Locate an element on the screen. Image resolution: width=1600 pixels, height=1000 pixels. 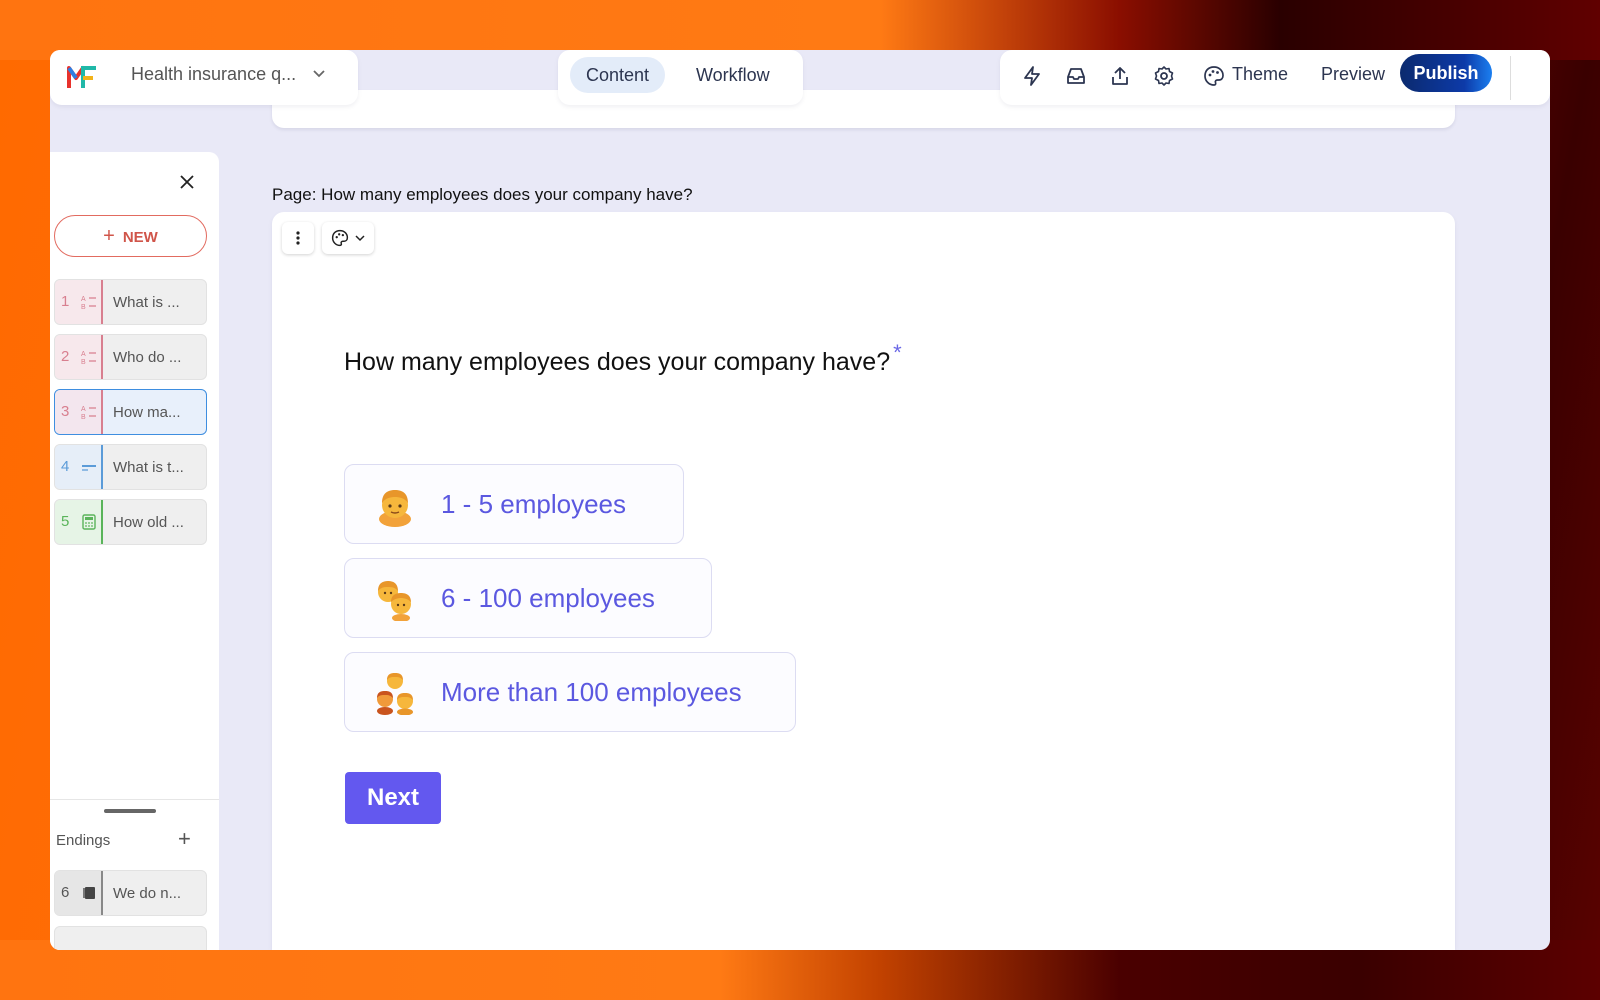
app-logo-icon is located at coordinates (81, 77).